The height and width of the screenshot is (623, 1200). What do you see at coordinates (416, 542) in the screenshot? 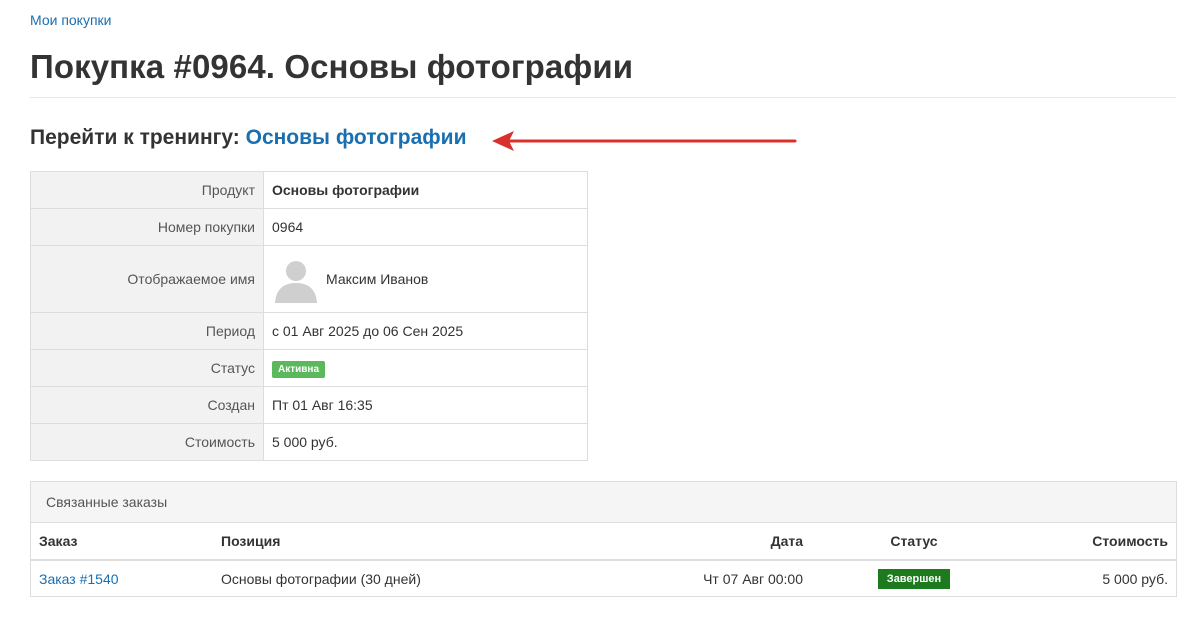
I see `column-header-item: Позиция` at bounding box center [416, 542].